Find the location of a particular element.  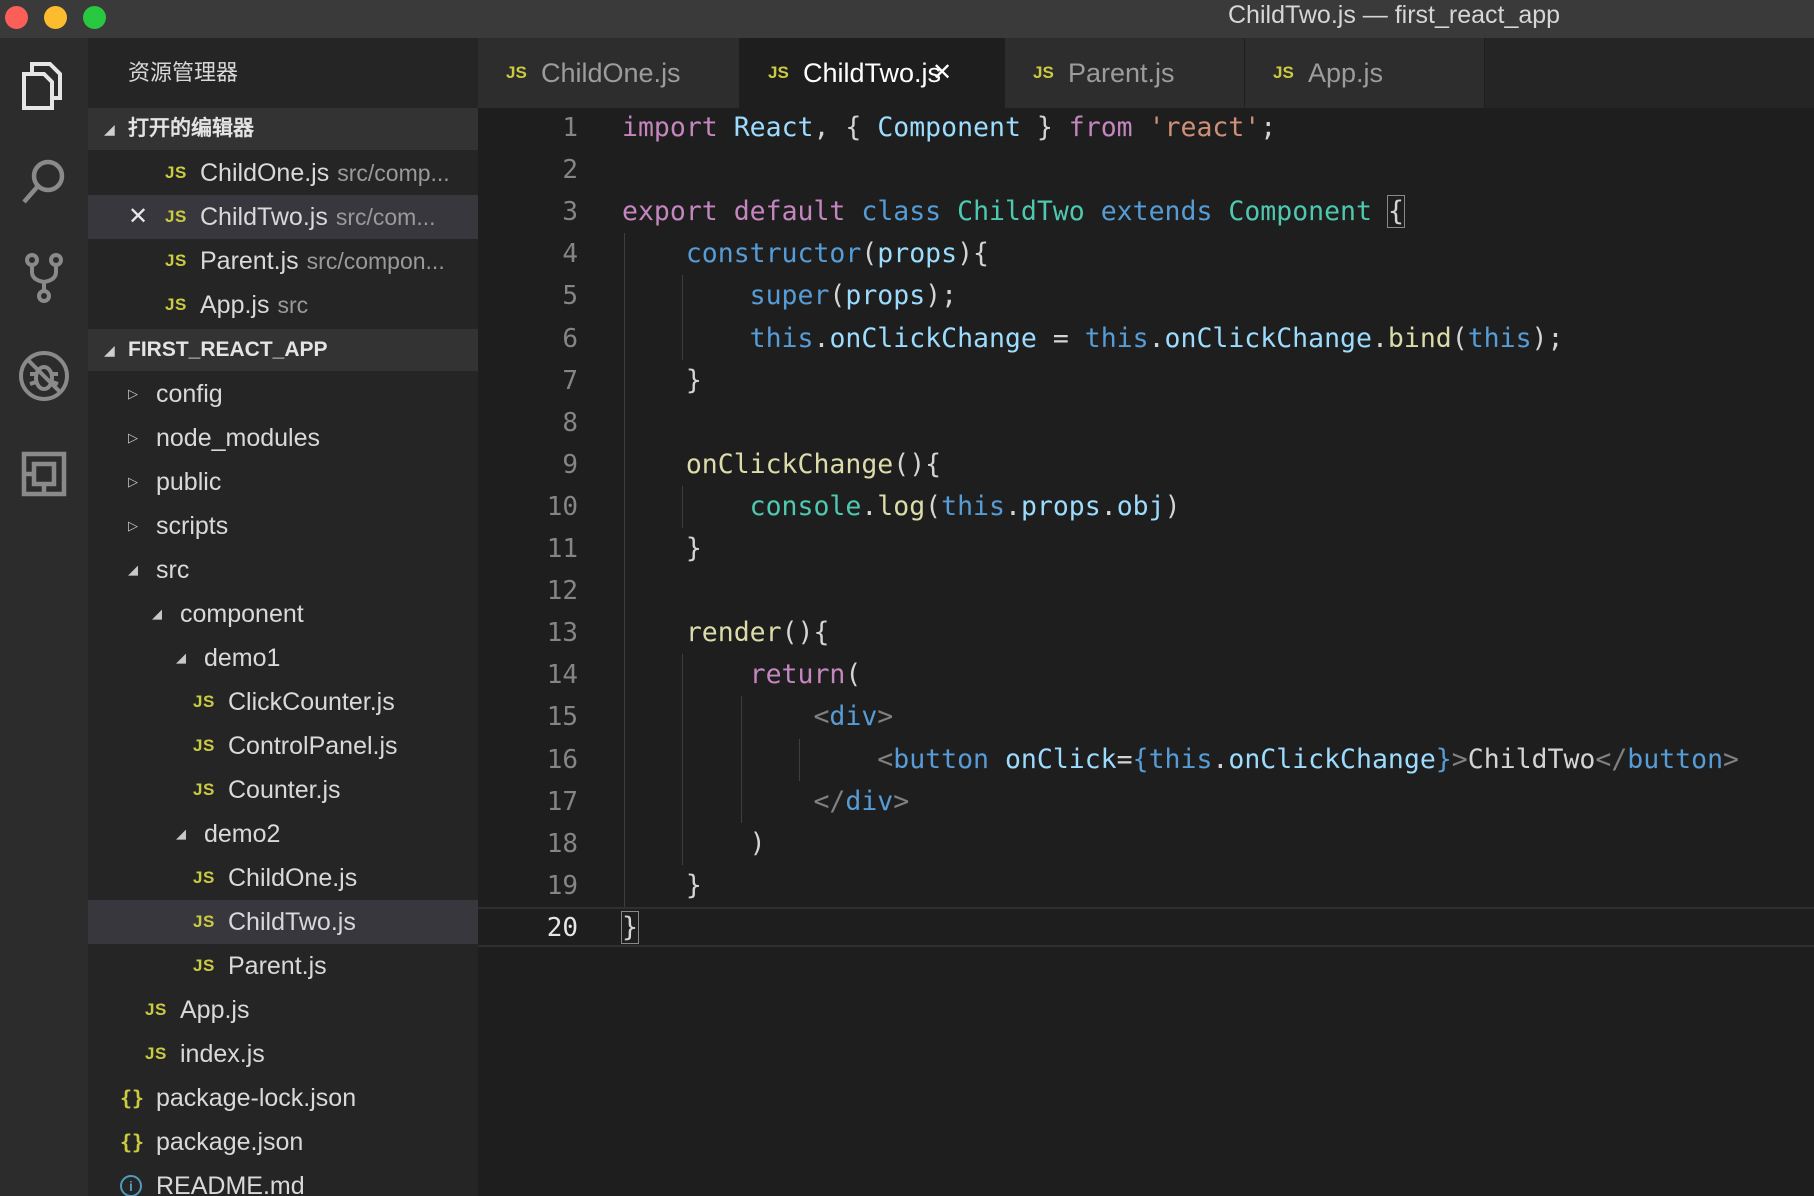

code-token: super is located at coordinates (789, 296).